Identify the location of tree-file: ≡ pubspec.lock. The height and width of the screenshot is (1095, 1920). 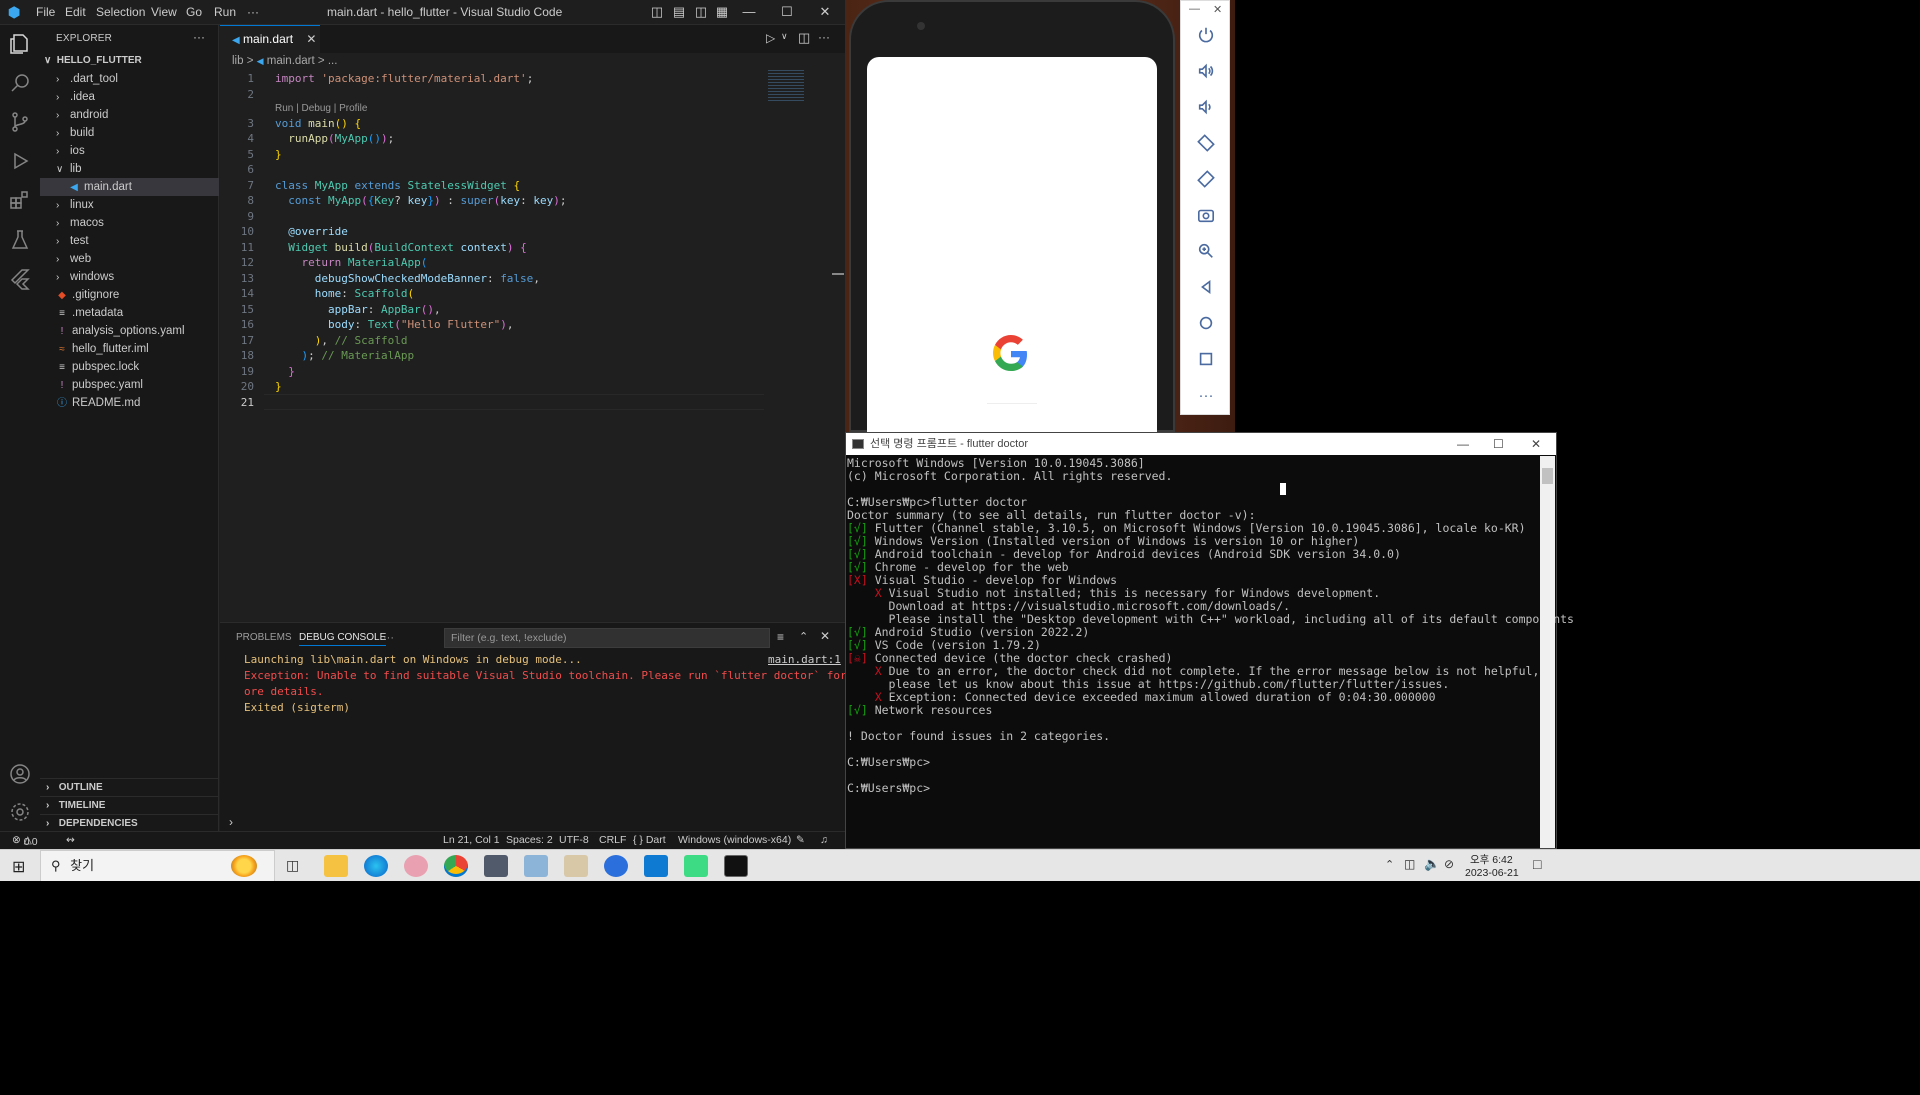
(129, 367).